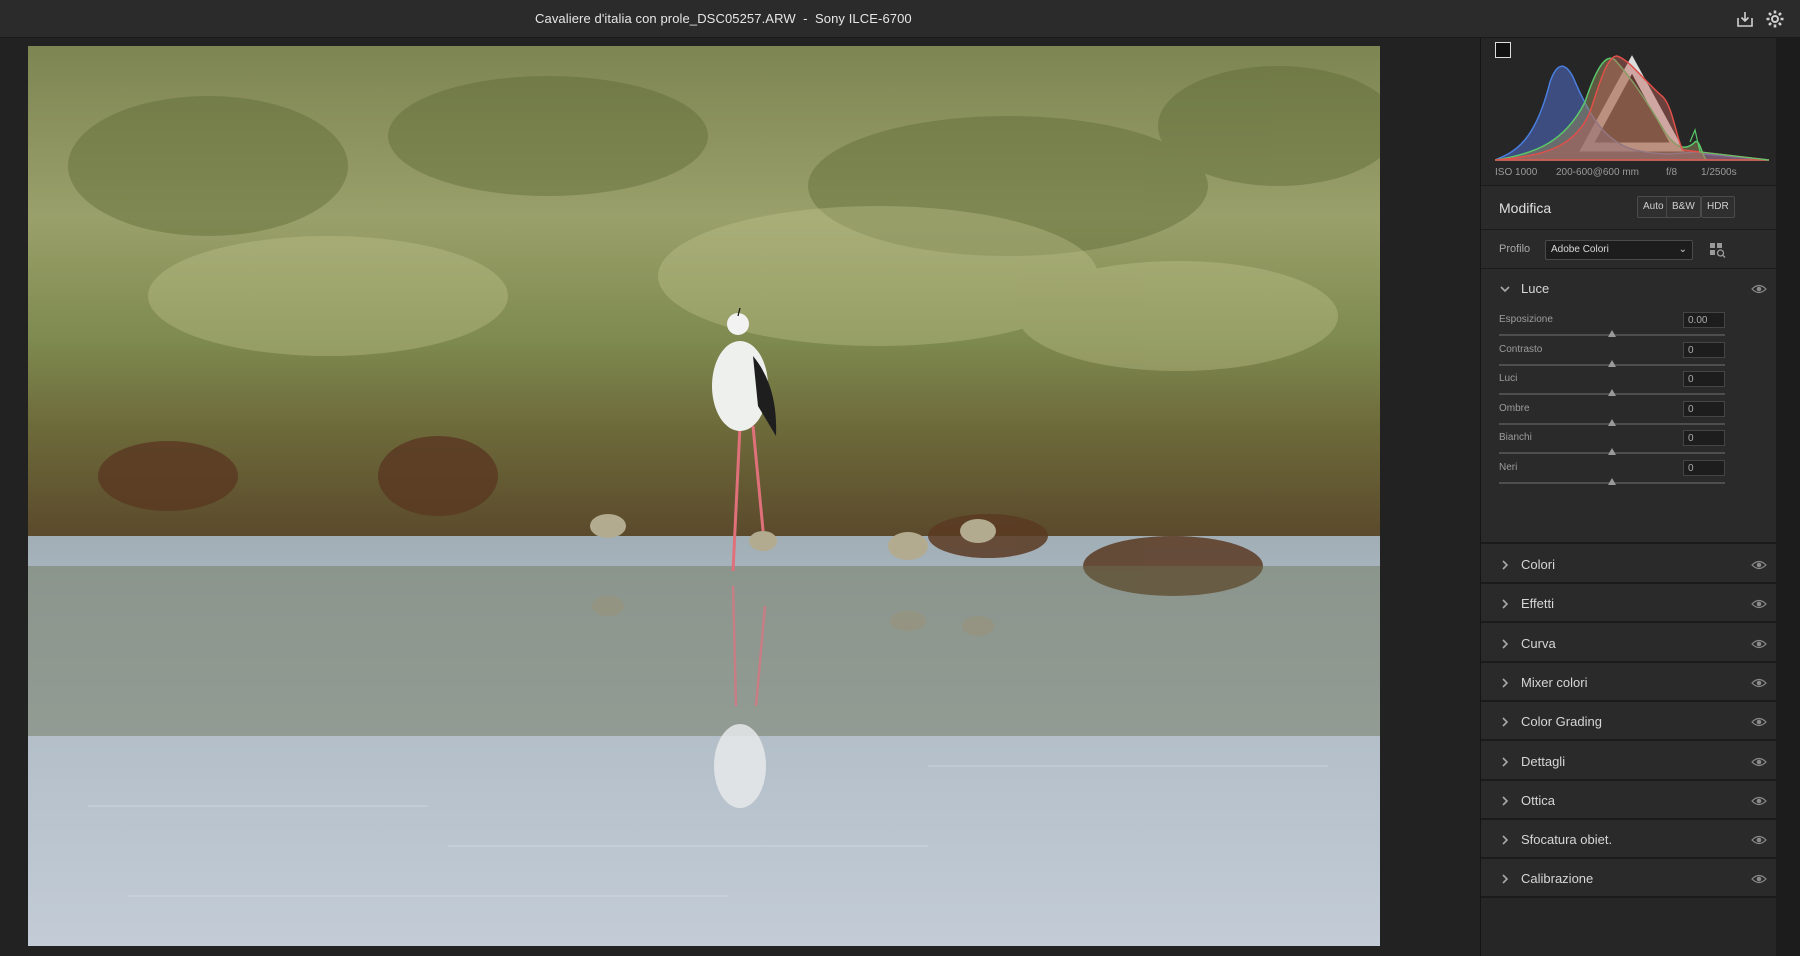 The image size is (1800, 956). I want to click on profile-value: Adobe Colori, so click(1580, 249).